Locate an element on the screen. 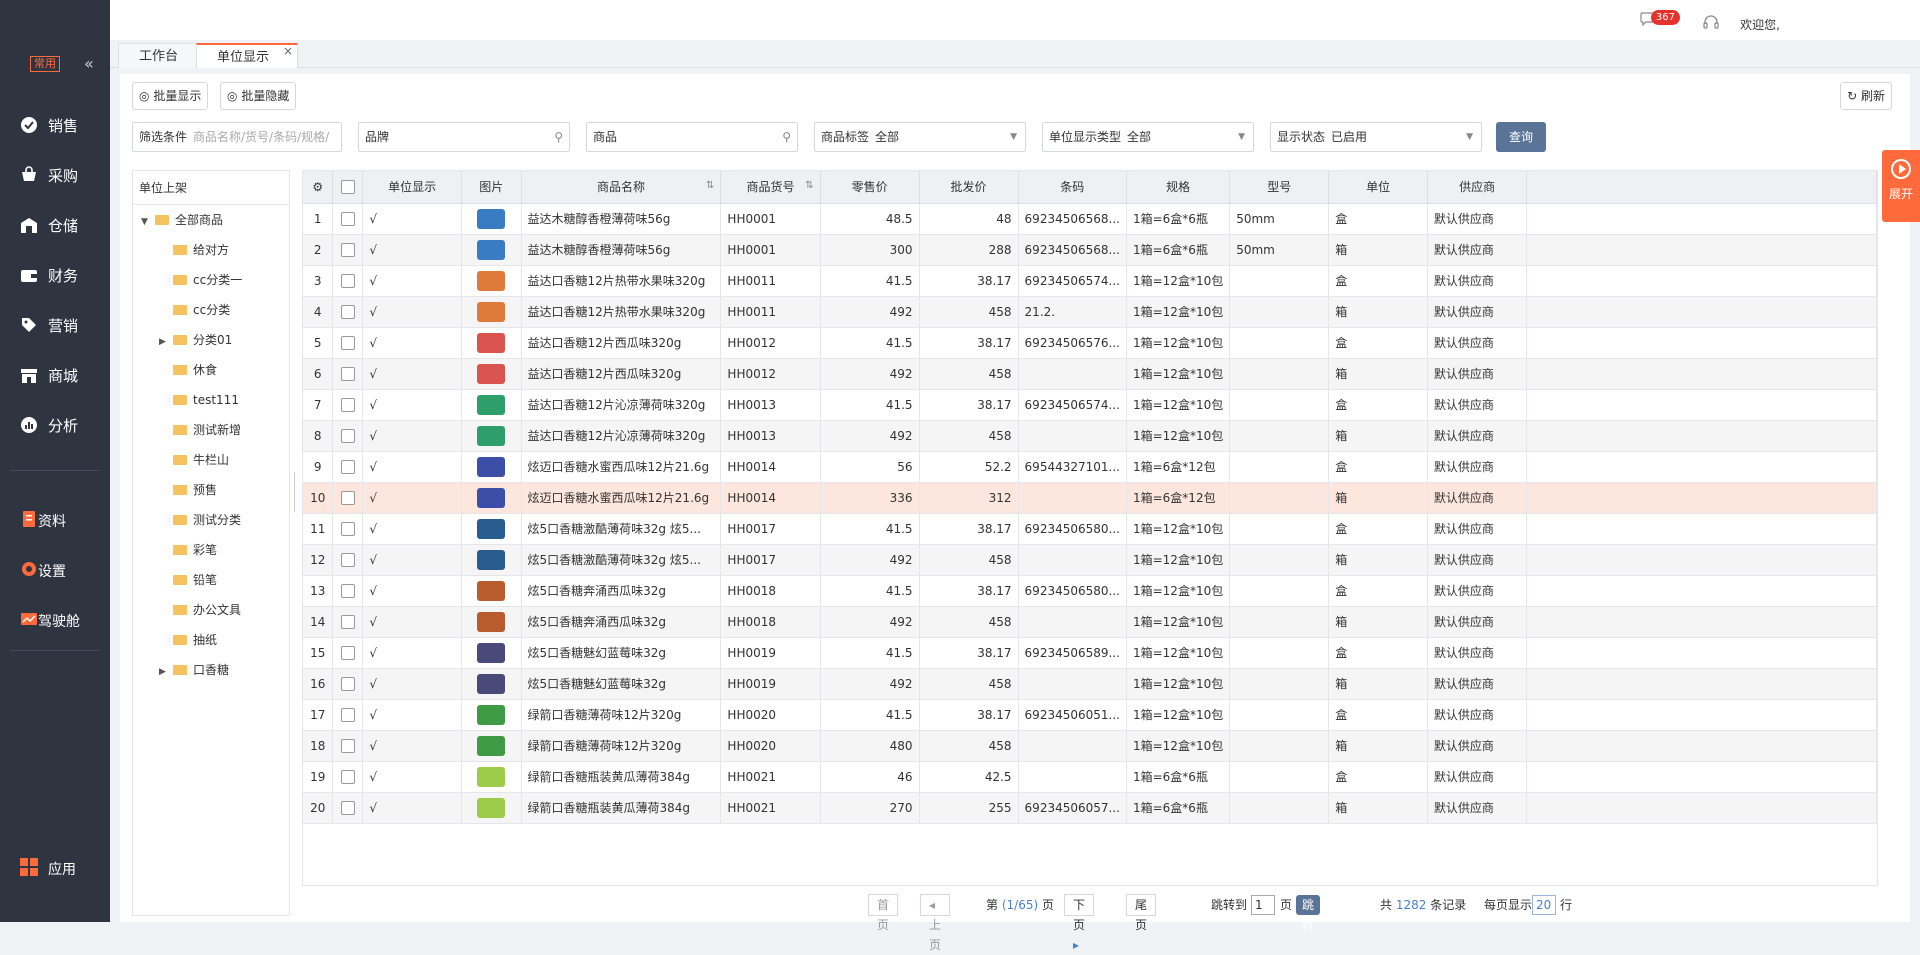 The height and width of the screenshot is (955, 1920). tree-item: 牛栏山 is located at coordinates (211, 460).